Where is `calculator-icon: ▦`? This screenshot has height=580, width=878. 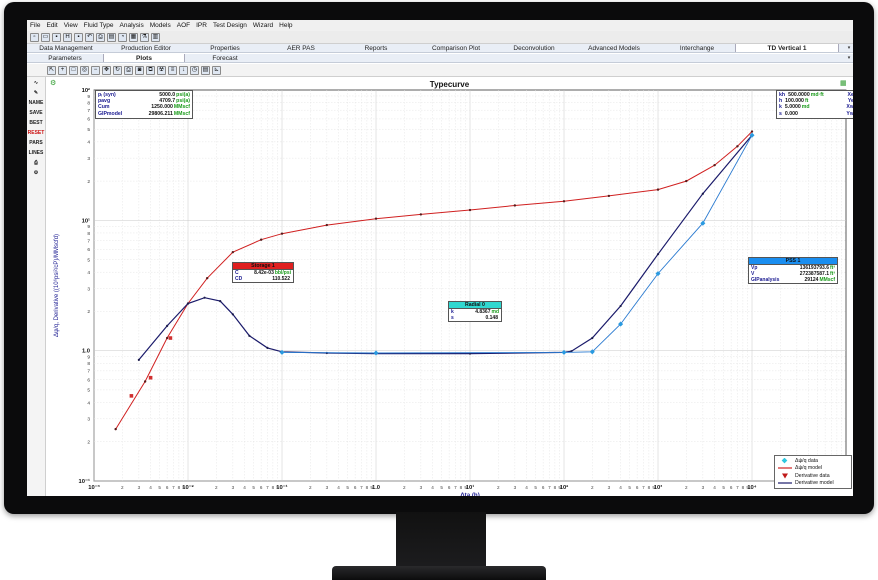 calculator-icon: ▦ is located at coordinates (133, 37).